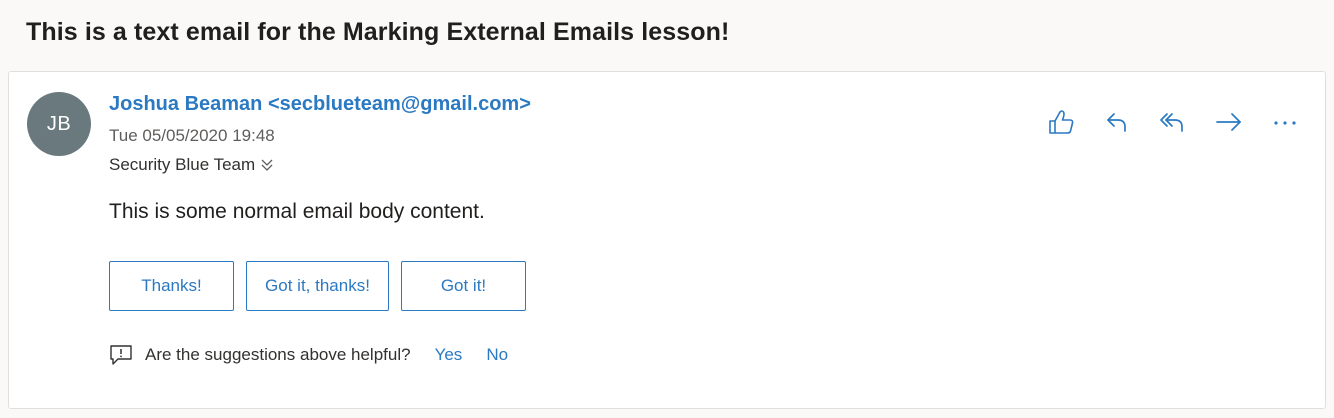 The height and width of the screenshot is (418, 1334). Describe the element at coordinates (171, 286) in the screenshot. I see `suggested-reply-thanks: Thanks!` at that location.